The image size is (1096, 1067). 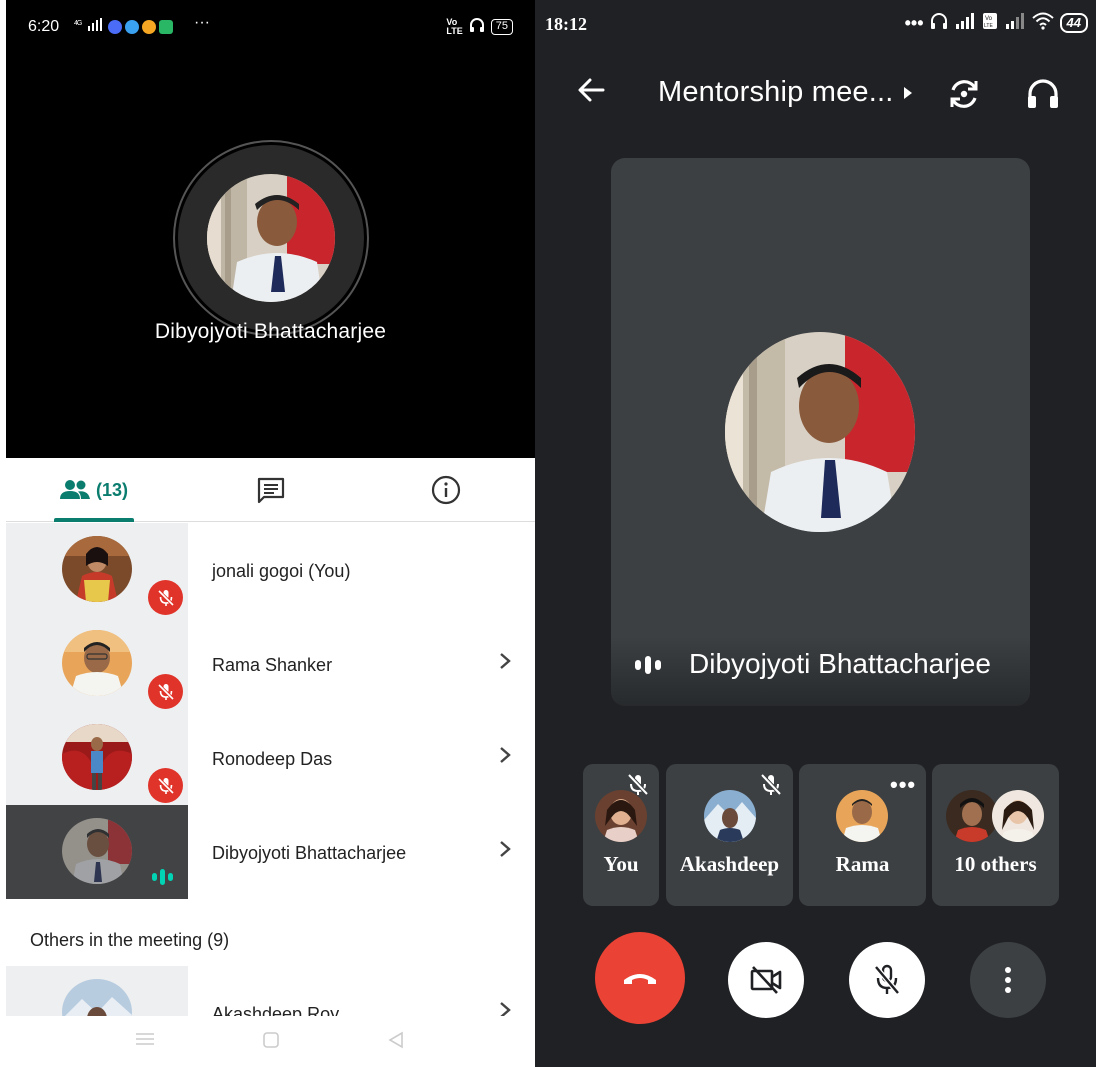 I want to click on chat-icon, so click(x=271, y=490).